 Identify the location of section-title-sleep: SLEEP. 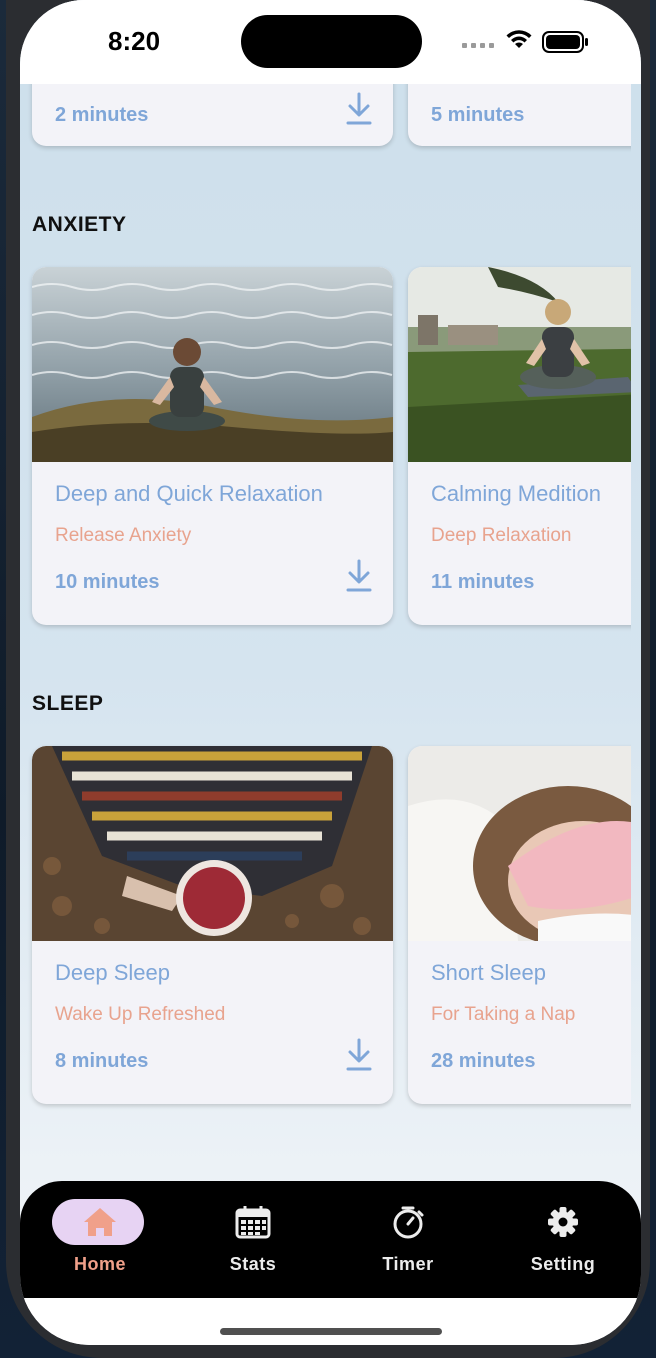
(68, 703).